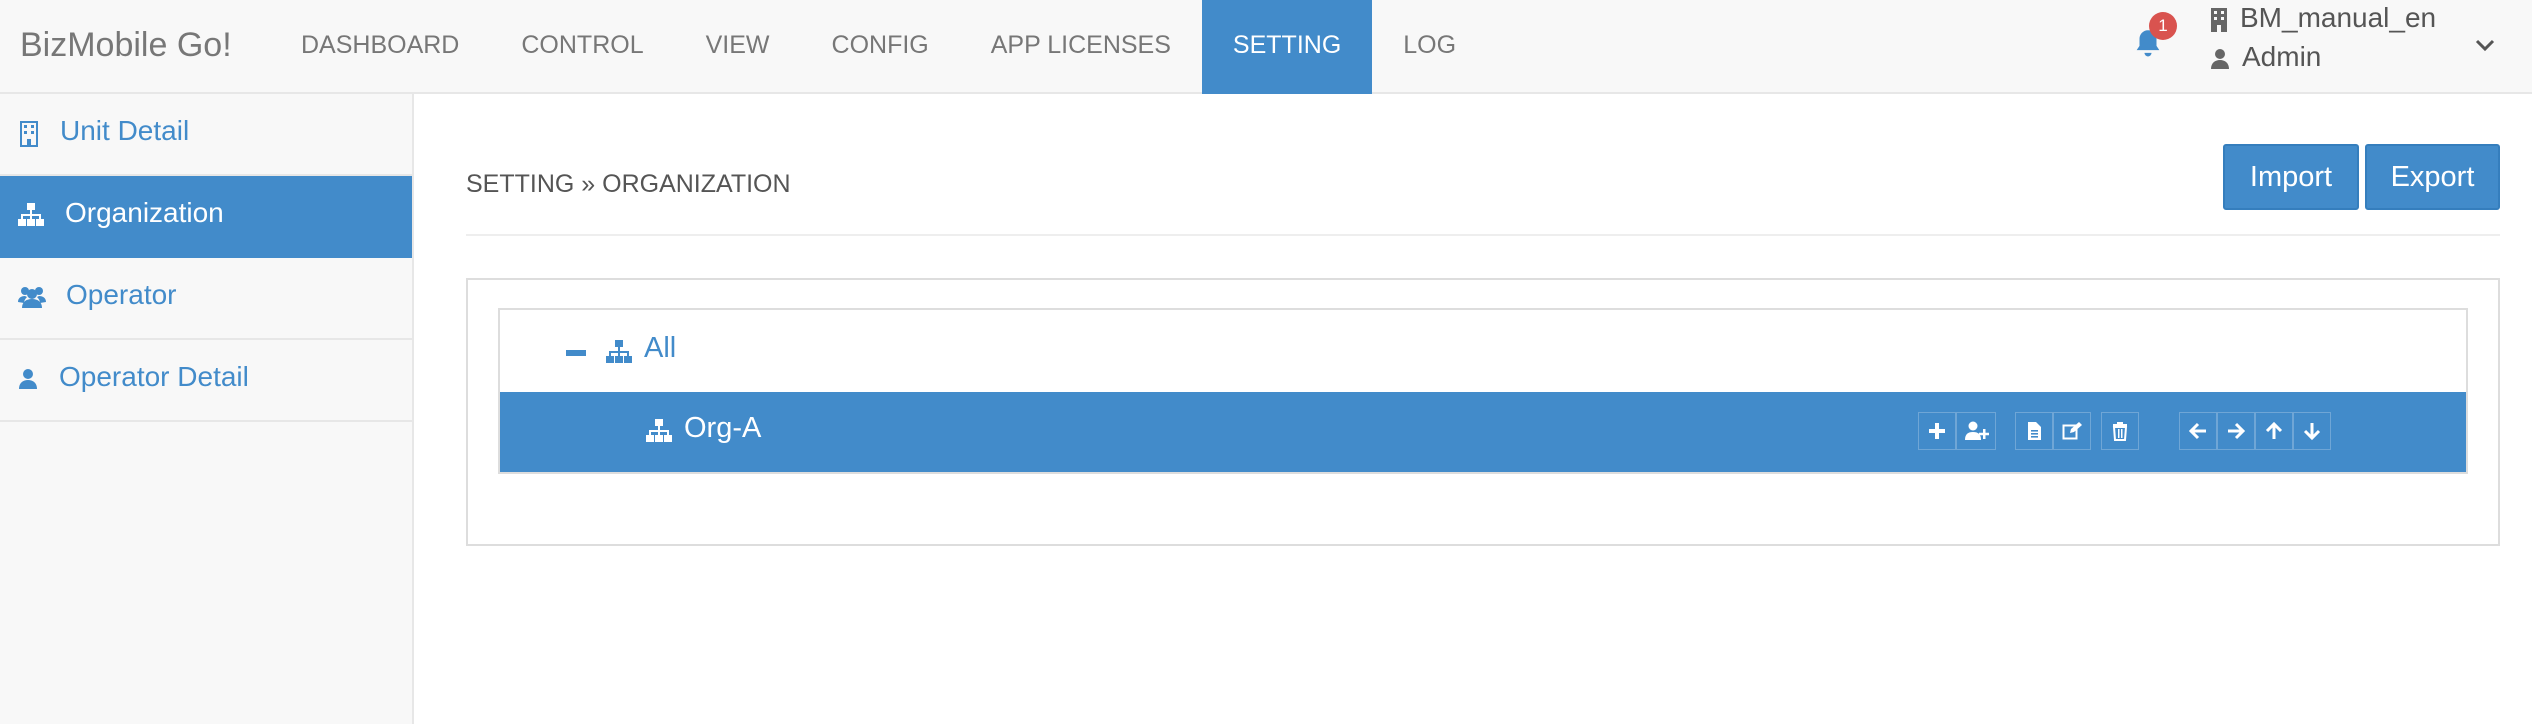 The image size is (2532, 724). What do you see at coordinates (206, 135) in the screenshot?
I see `sidebar-item-unit-detail: Unit Detail` at bounding box center [206, 135].